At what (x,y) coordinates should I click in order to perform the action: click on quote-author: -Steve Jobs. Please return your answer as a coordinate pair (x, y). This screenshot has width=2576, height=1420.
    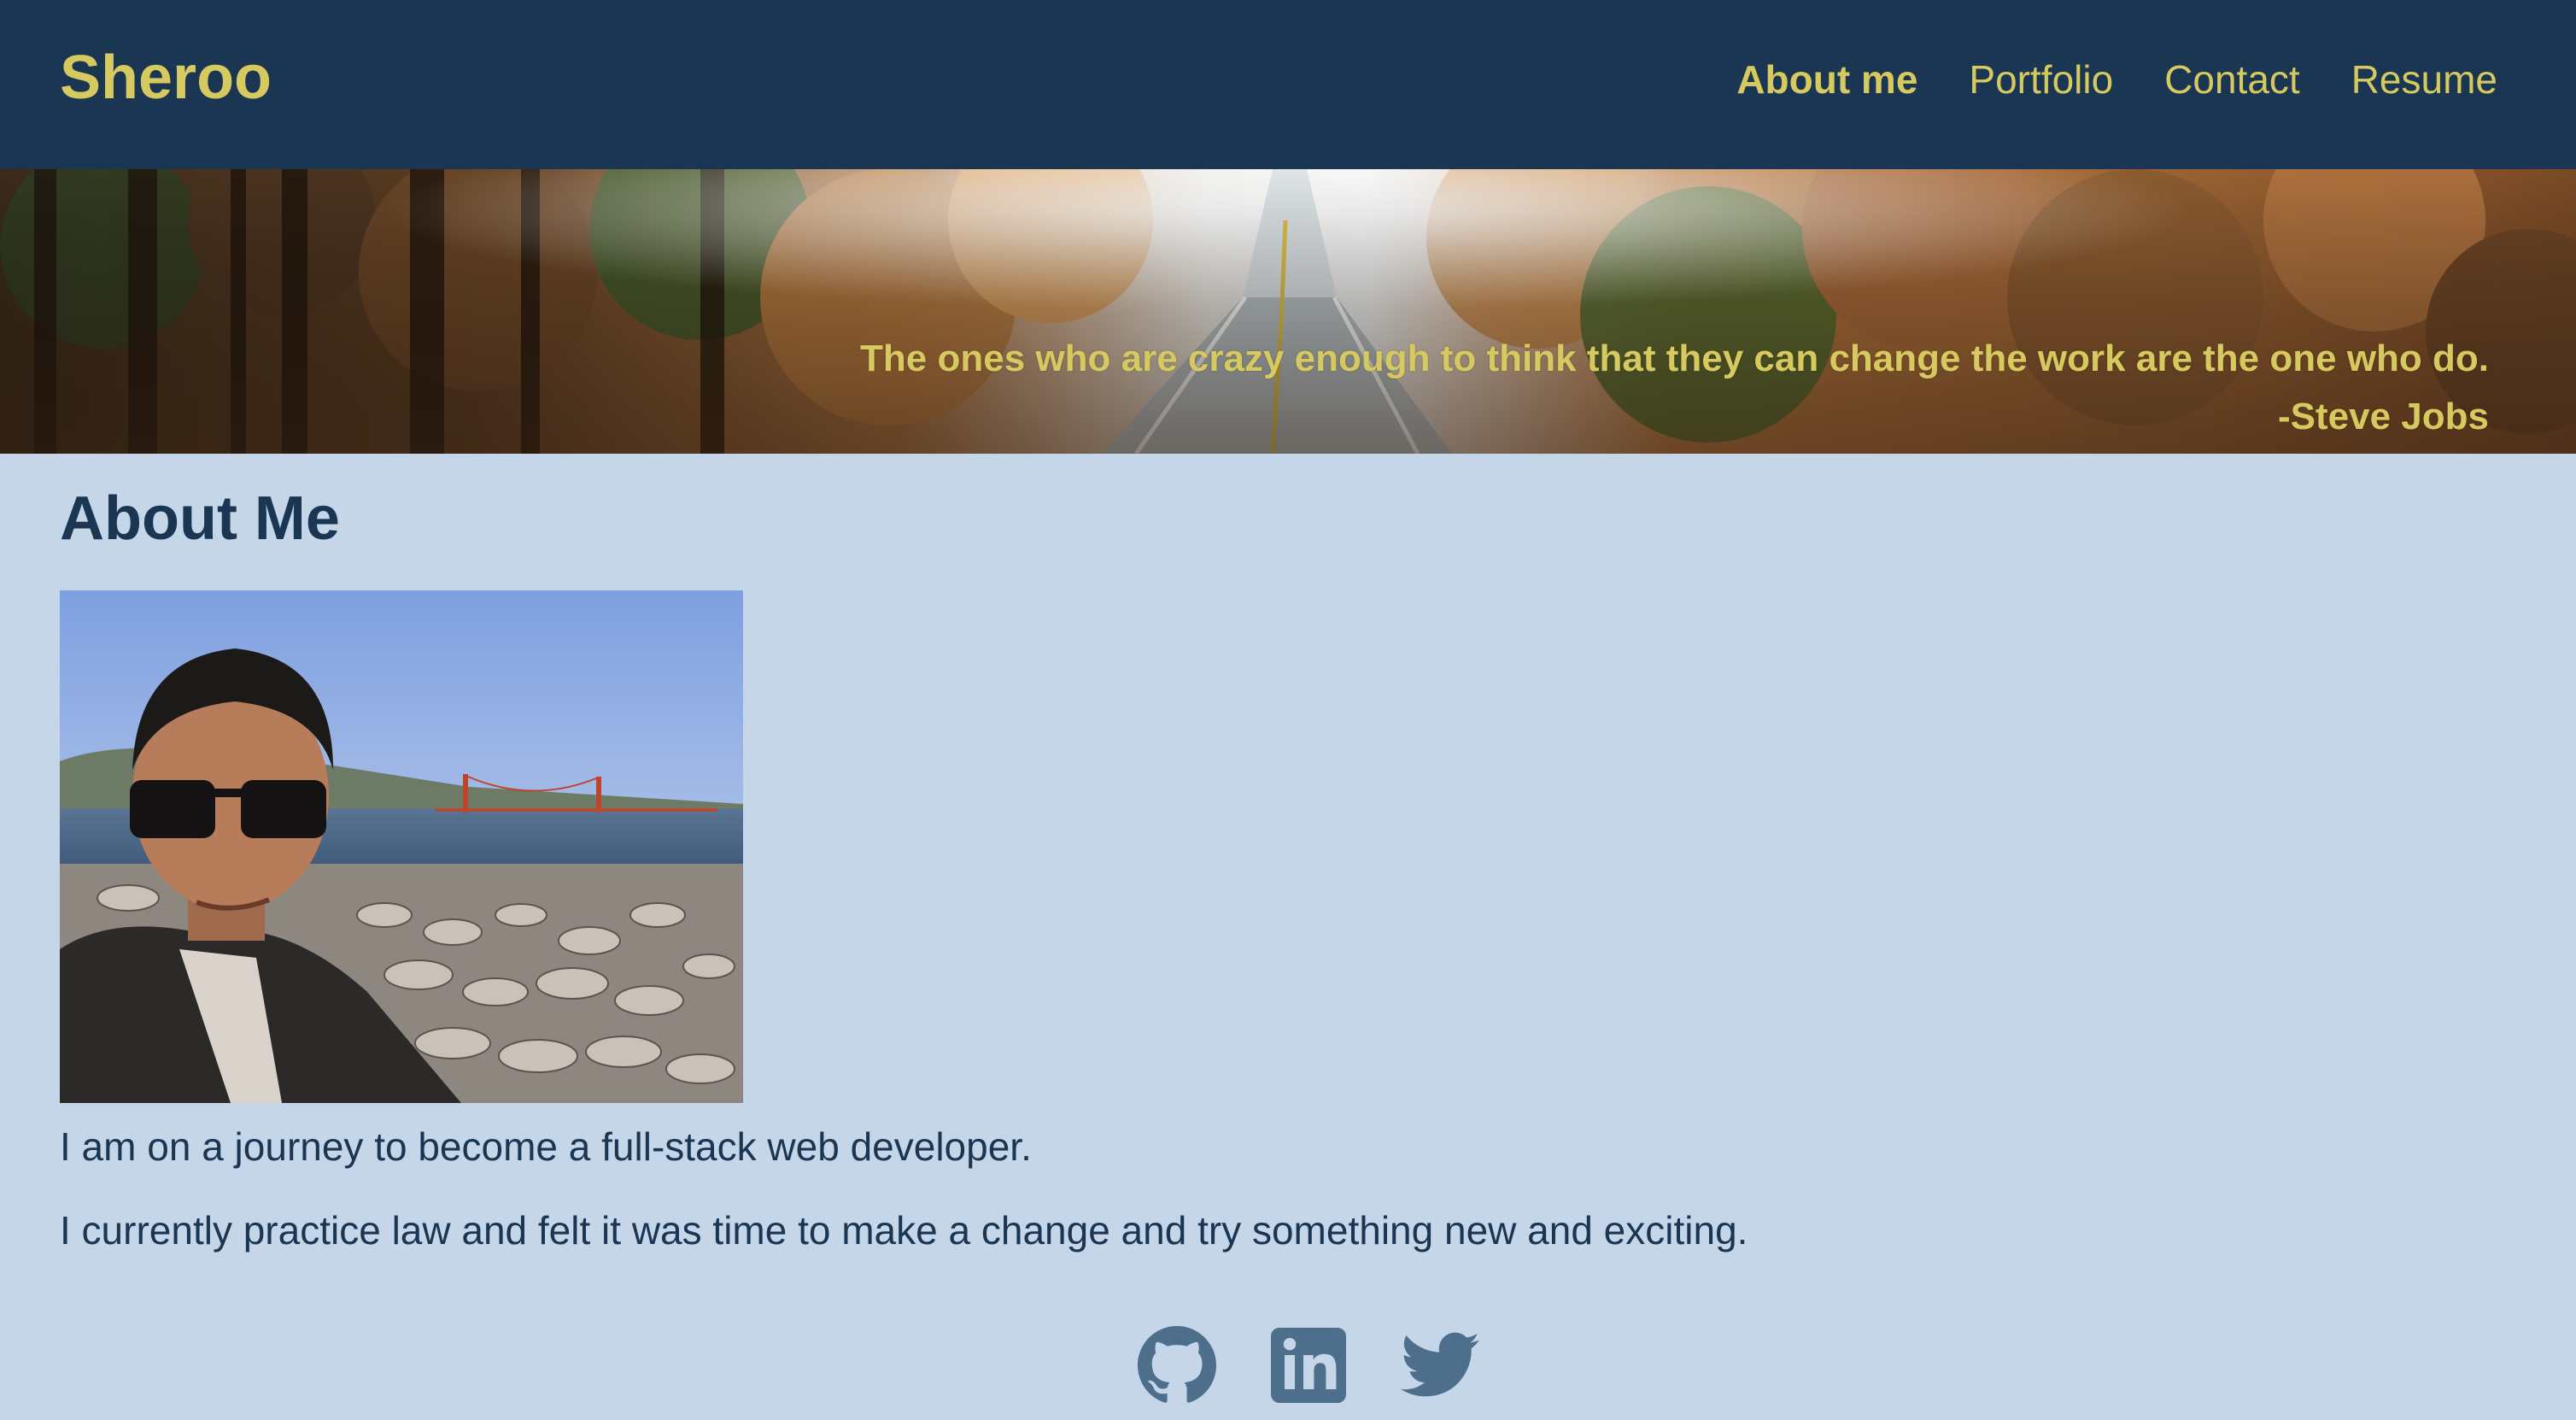
    Looking at the image, I should click on (2383, 416).